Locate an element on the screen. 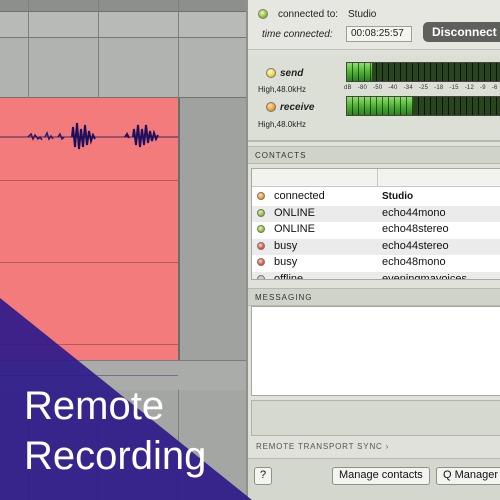  contact-name: echo44stereo is located at coordinates (415, 245).